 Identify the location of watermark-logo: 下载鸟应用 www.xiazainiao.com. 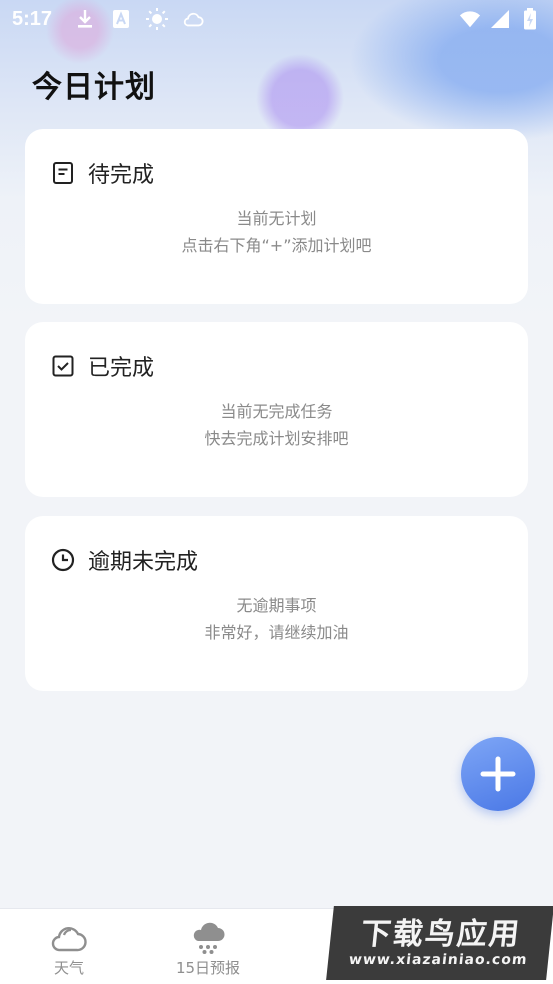
(439, 943).